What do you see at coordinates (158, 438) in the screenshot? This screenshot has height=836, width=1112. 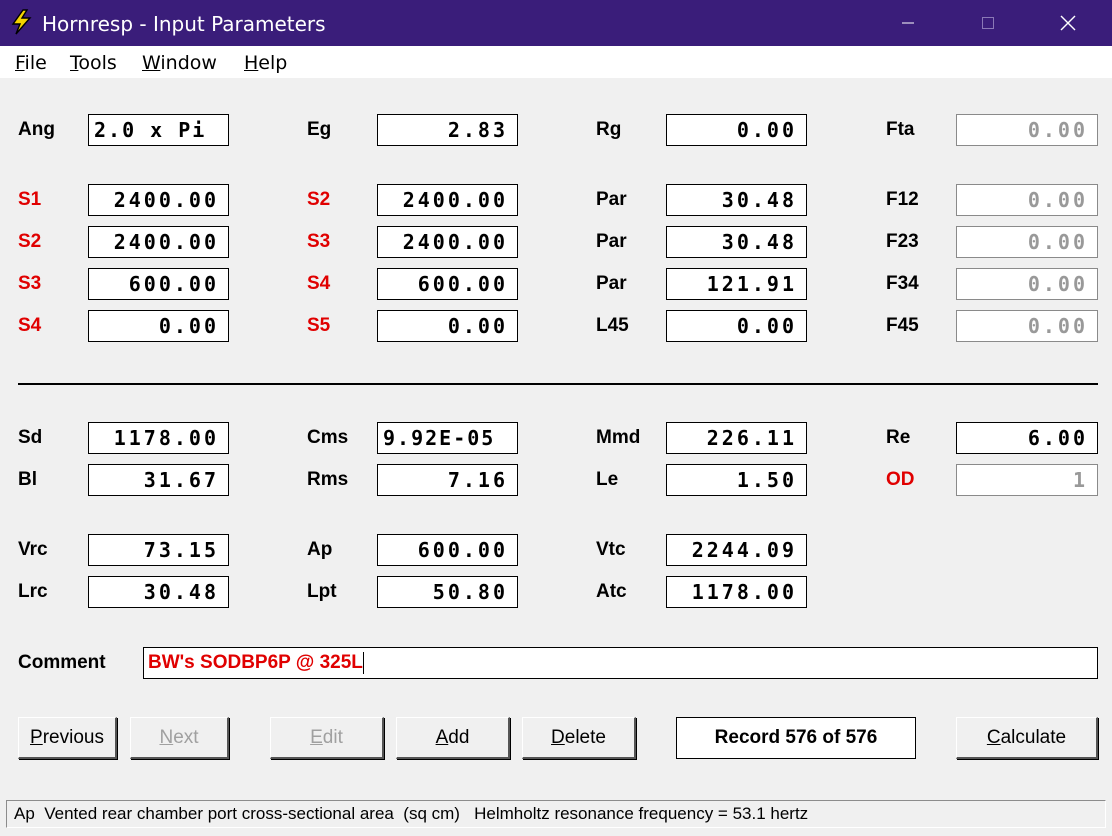 I see `sd-field: 1178.00` at bounding box center [158, 438].